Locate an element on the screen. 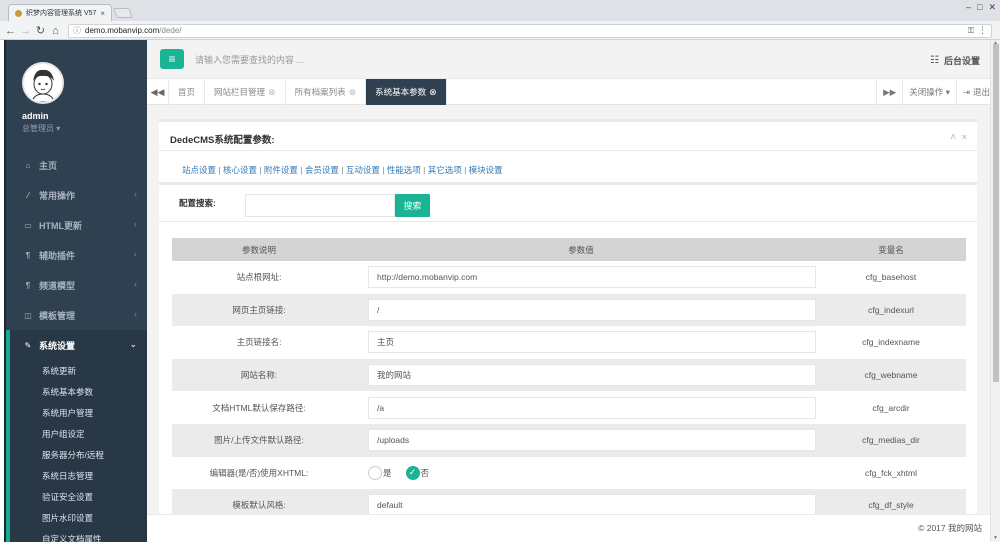 Image resolution: width=1000 pixels, height=542 pixels. submenu-item: 验证安全设置 is located at coordinates (78, 496).